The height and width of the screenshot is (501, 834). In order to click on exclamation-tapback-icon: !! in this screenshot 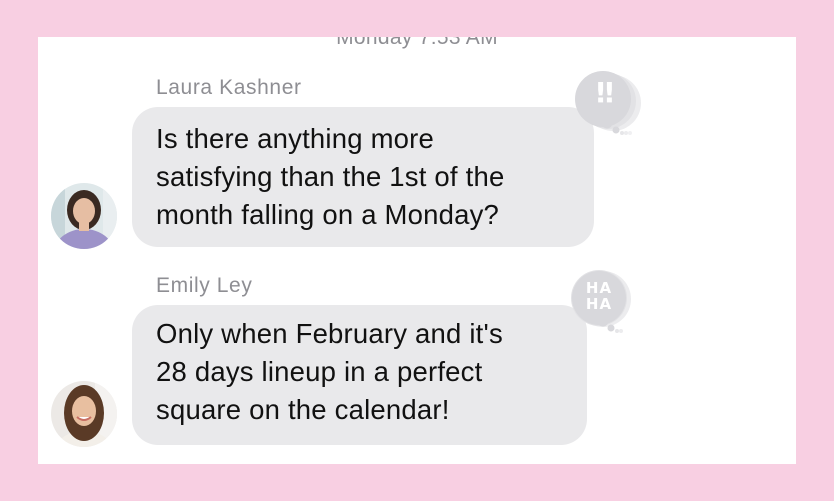, I will do `click(608, 103)`.